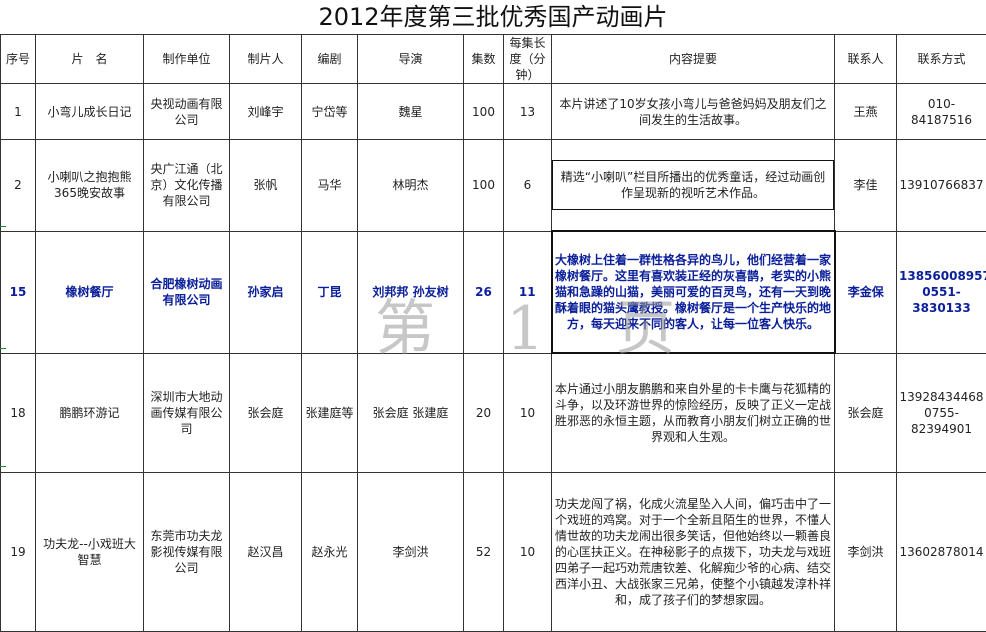  What do you see at coordinates (941, 59) in the screenshot?
I see `header-phone: 联系方式` at bounding box center [941, 59].